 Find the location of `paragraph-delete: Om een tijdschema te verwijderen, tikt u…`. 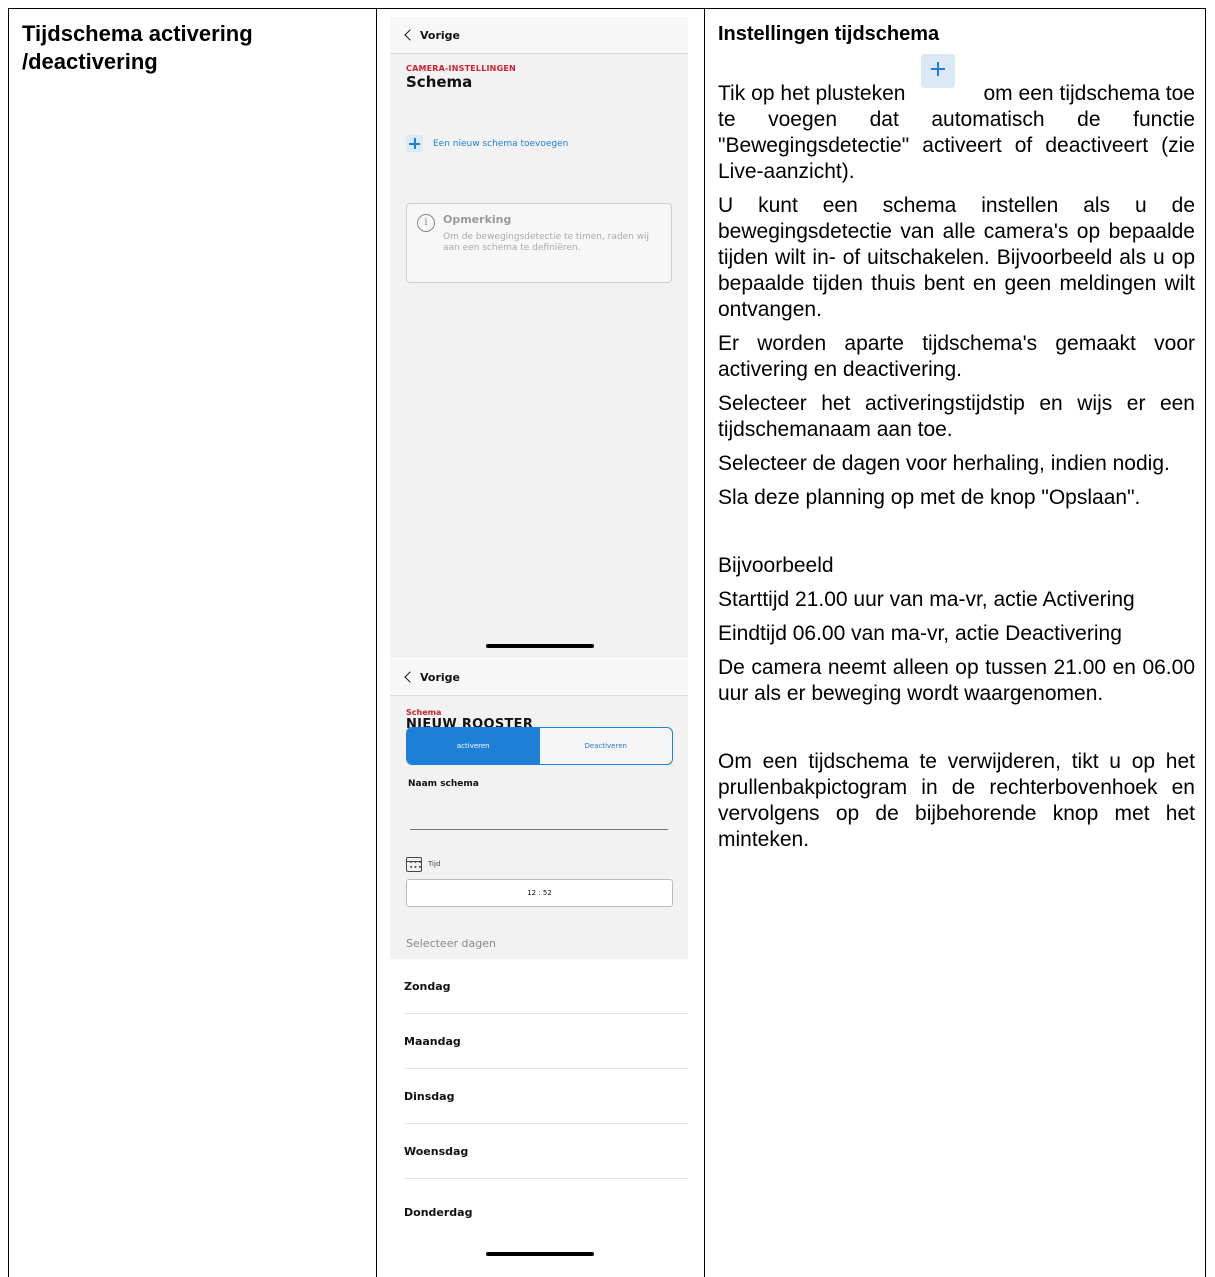

paragraph-delete: Om een tijdschema te verwijderen, tikt u… is located at coordinates (956, 800).